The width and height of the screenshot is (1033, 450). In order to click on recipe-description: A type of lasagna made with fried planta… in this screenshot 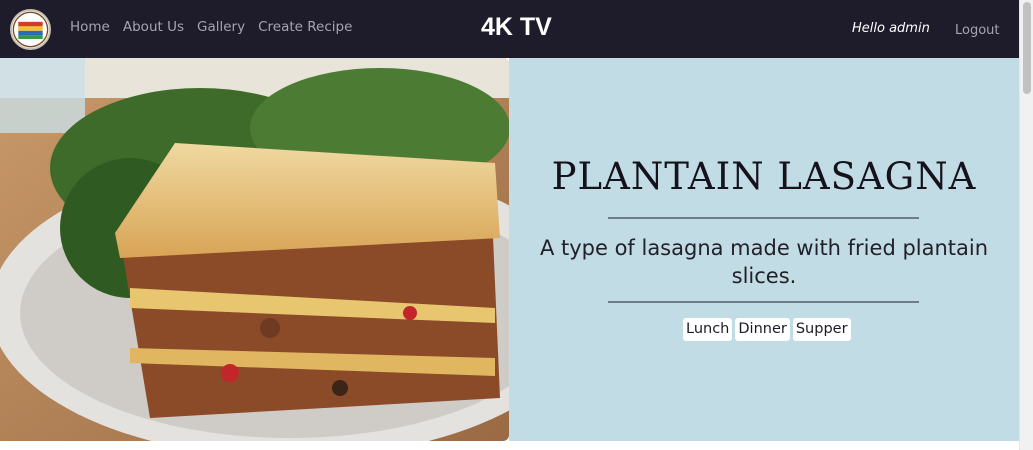, I will do `click(764, 262)`.